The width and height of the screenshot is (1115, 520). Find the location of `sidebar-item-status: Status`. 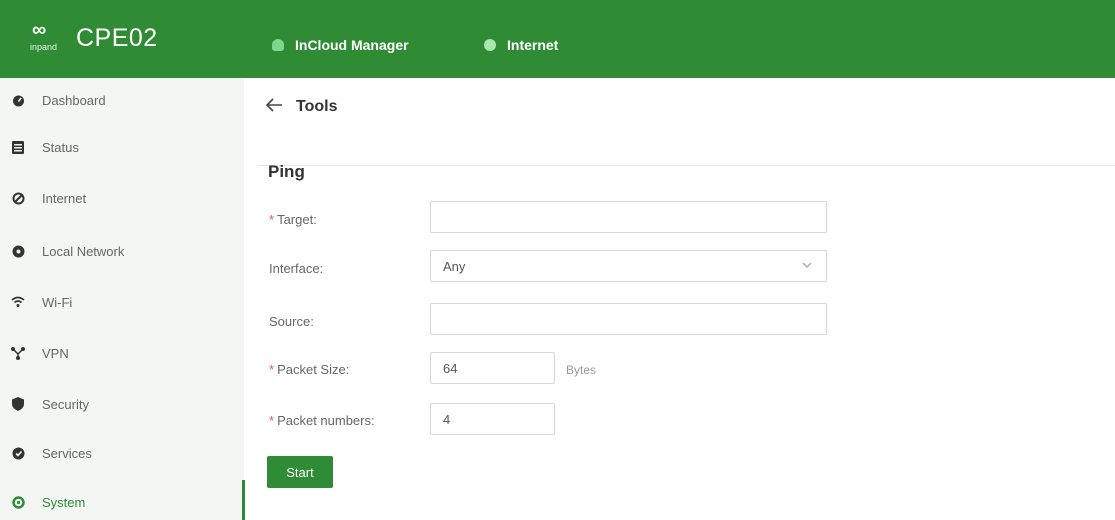

sidebar-item-status: Status is located at coordinates (122, 147).